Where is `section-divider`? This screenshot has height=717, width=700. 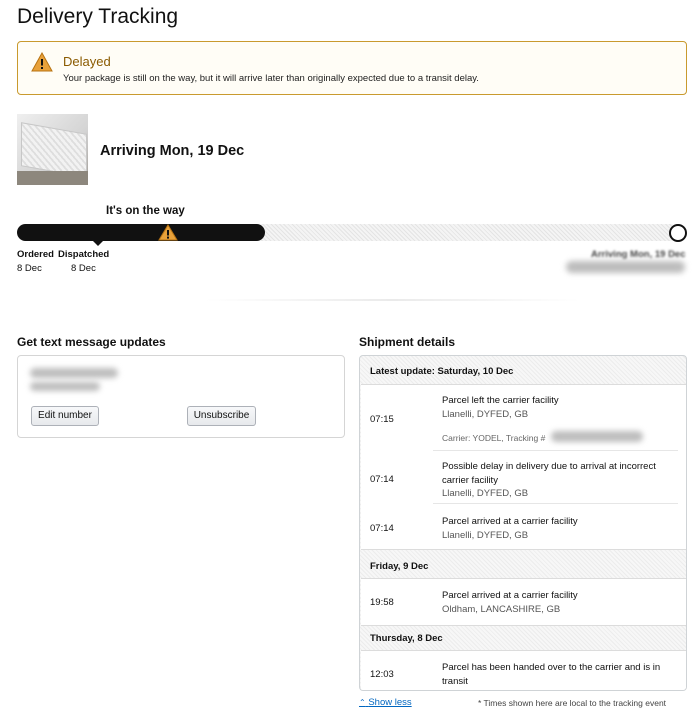 section-divider is located at coordinates (392, 300).